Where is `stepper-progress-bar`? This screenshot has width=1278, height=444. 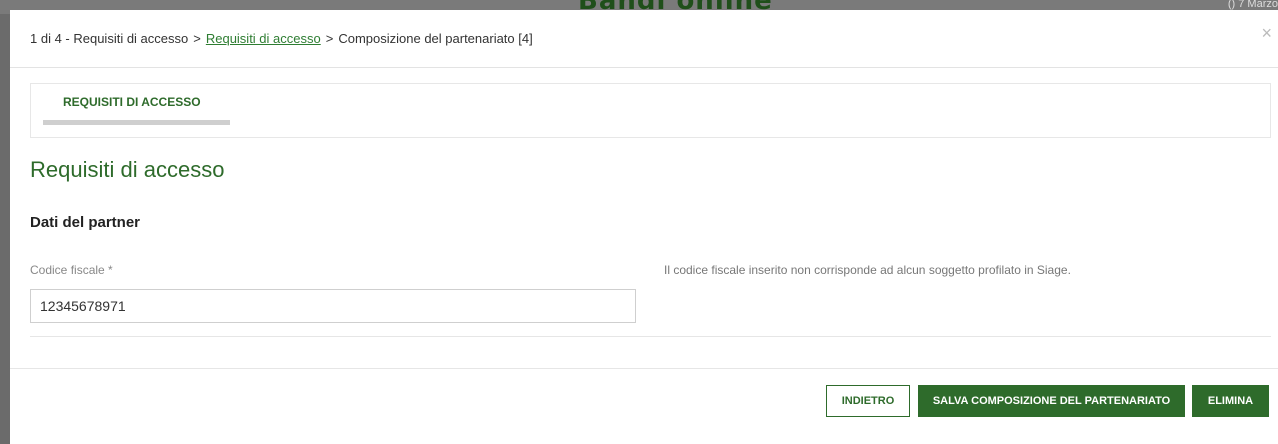
stepper-progress-bar is located at coordinates (136, 122).